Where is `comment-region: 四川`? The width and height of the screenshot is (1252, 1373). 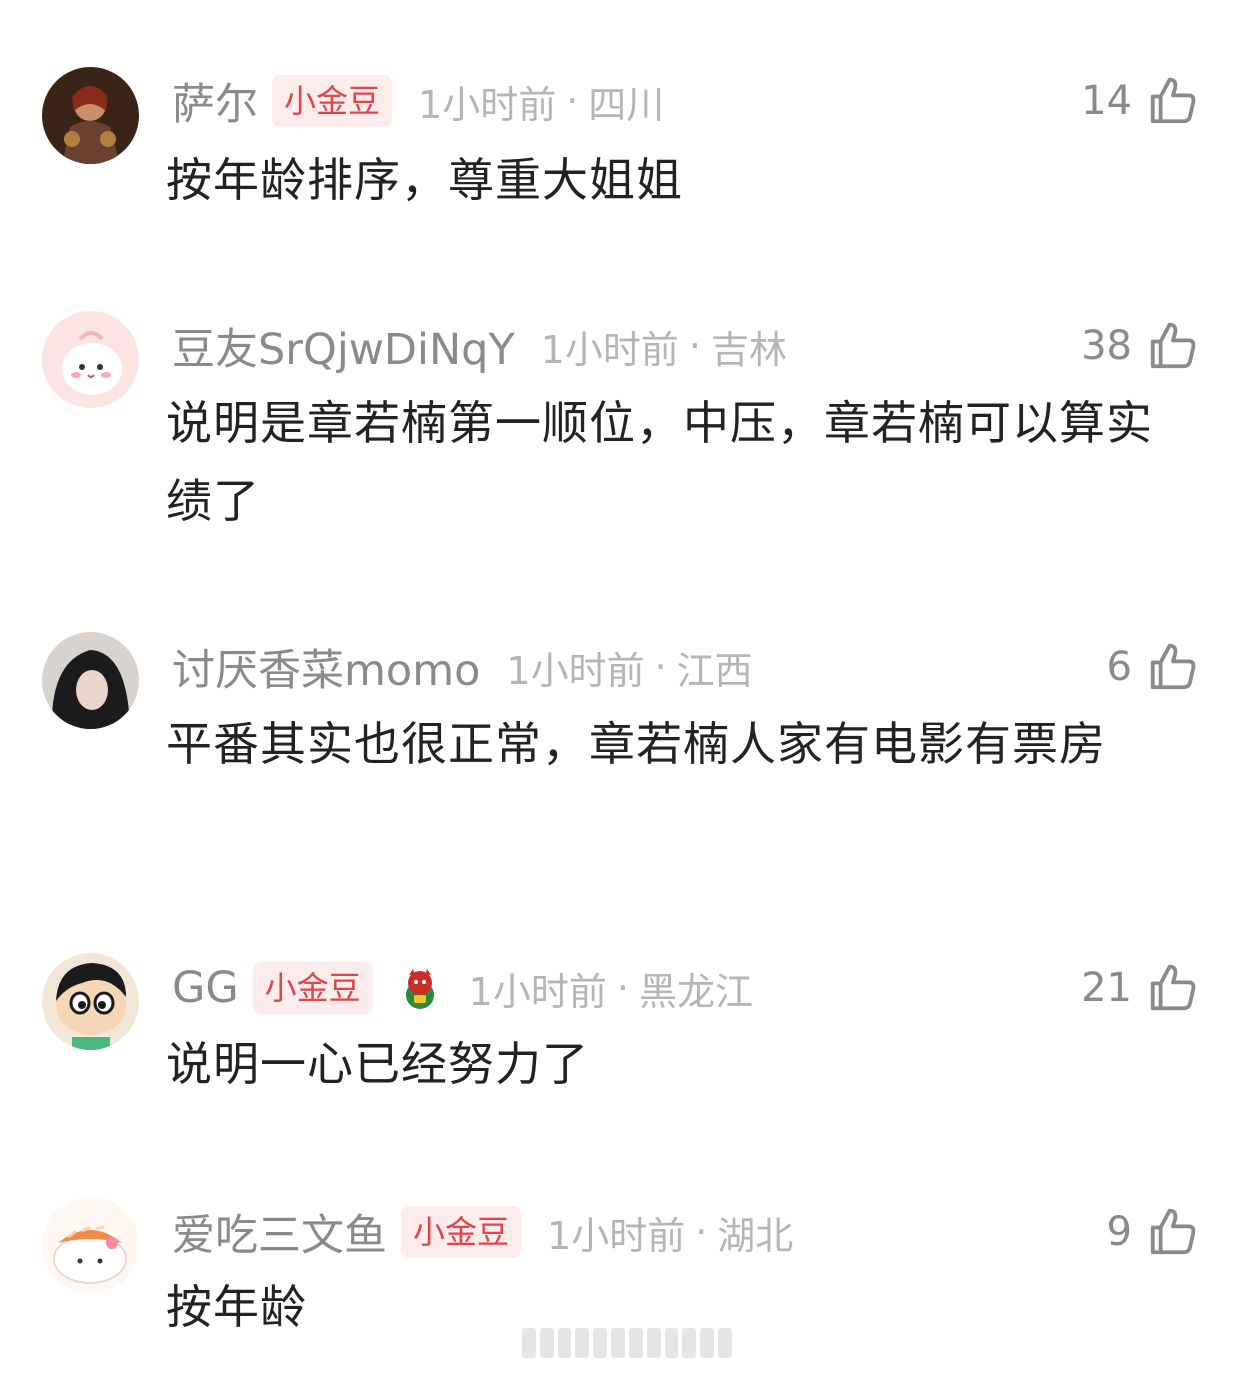
comment-region: 四川 is located at coordinates (626, 104).